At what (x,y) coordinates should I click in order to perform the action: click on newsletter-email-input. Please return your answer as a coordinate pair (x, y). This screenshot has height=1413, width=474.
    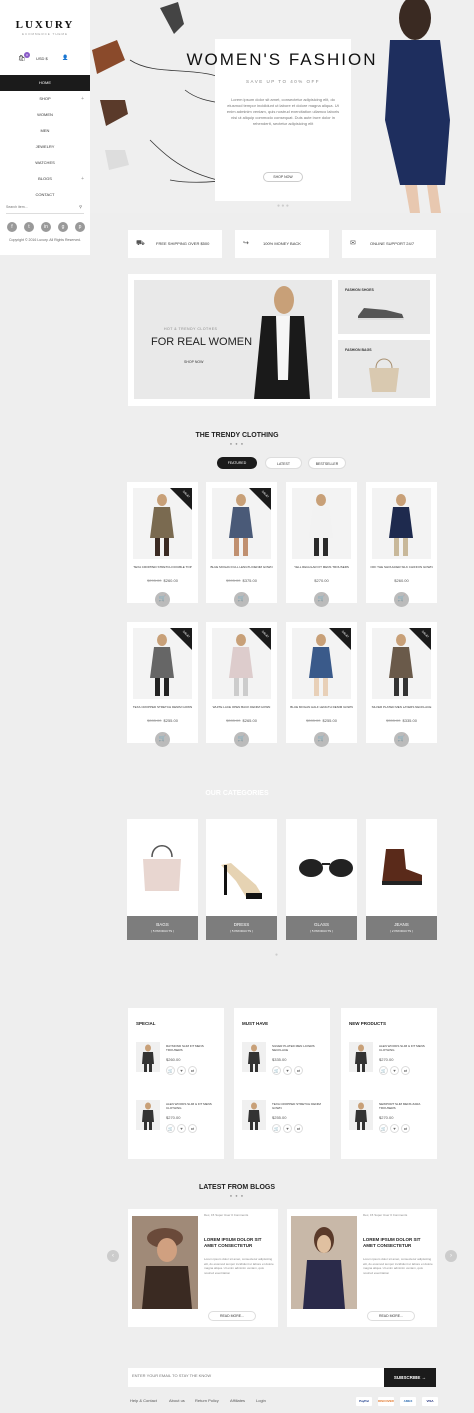
    Looking at the image, I should click on (252, 1375).